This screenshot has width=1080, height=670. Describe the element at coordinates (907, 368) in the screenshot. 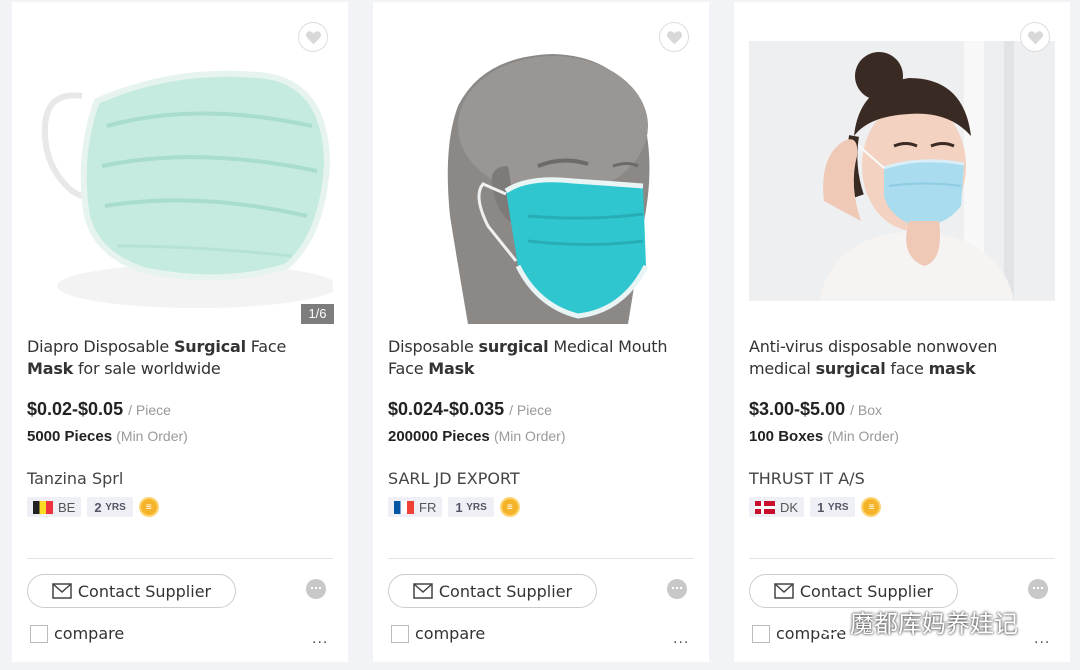

I see `title-part: face` at that location.